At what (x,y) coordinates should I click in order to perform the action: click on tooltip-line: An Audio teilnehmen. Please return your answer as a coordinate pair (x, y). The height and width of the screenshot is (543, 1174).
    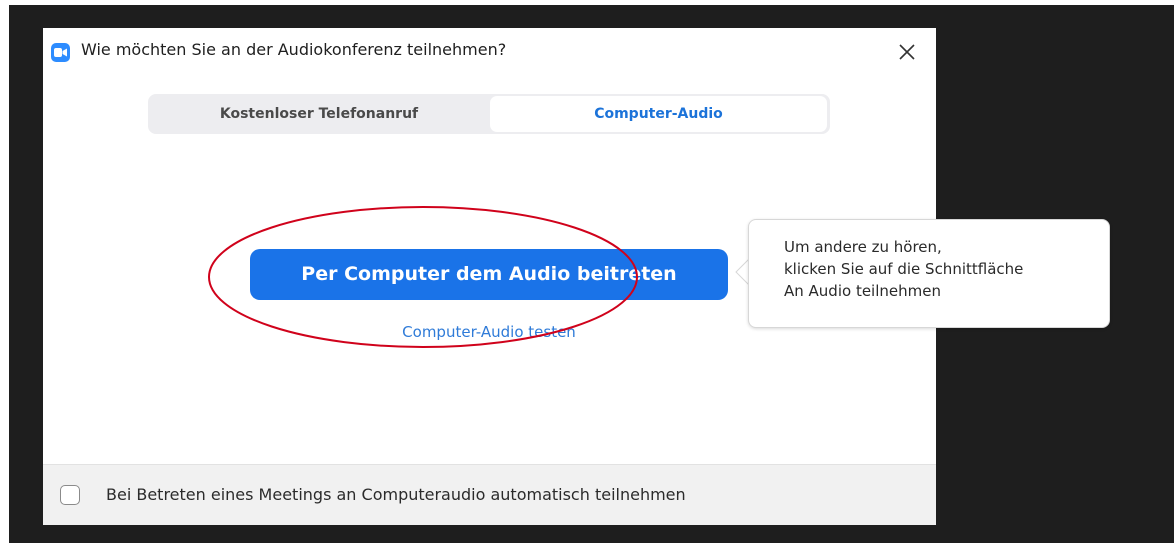
    Looking at the image, I should click on (862, 291).